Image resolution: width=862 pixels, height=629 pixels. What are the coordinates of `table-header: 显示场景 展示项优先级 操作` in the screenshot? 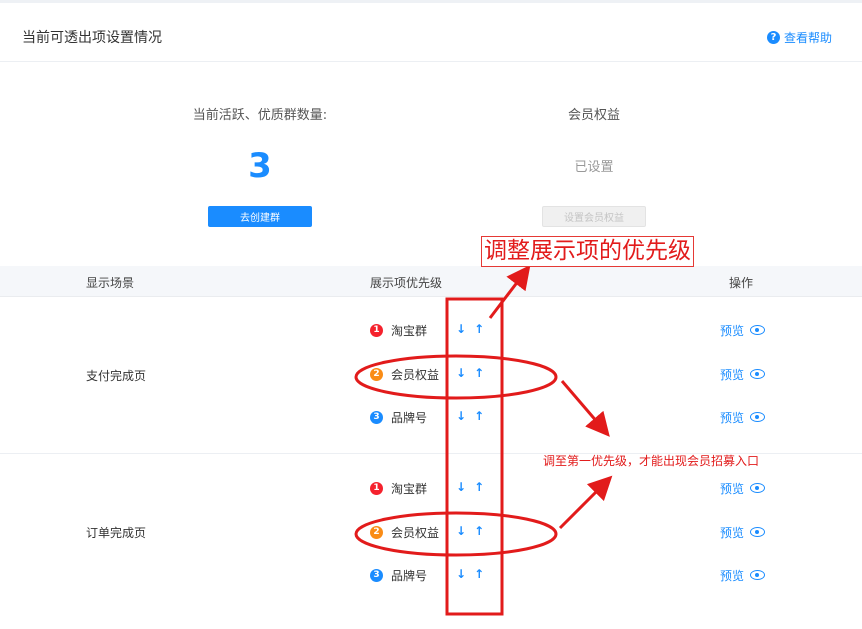 It's located at (431, 281).